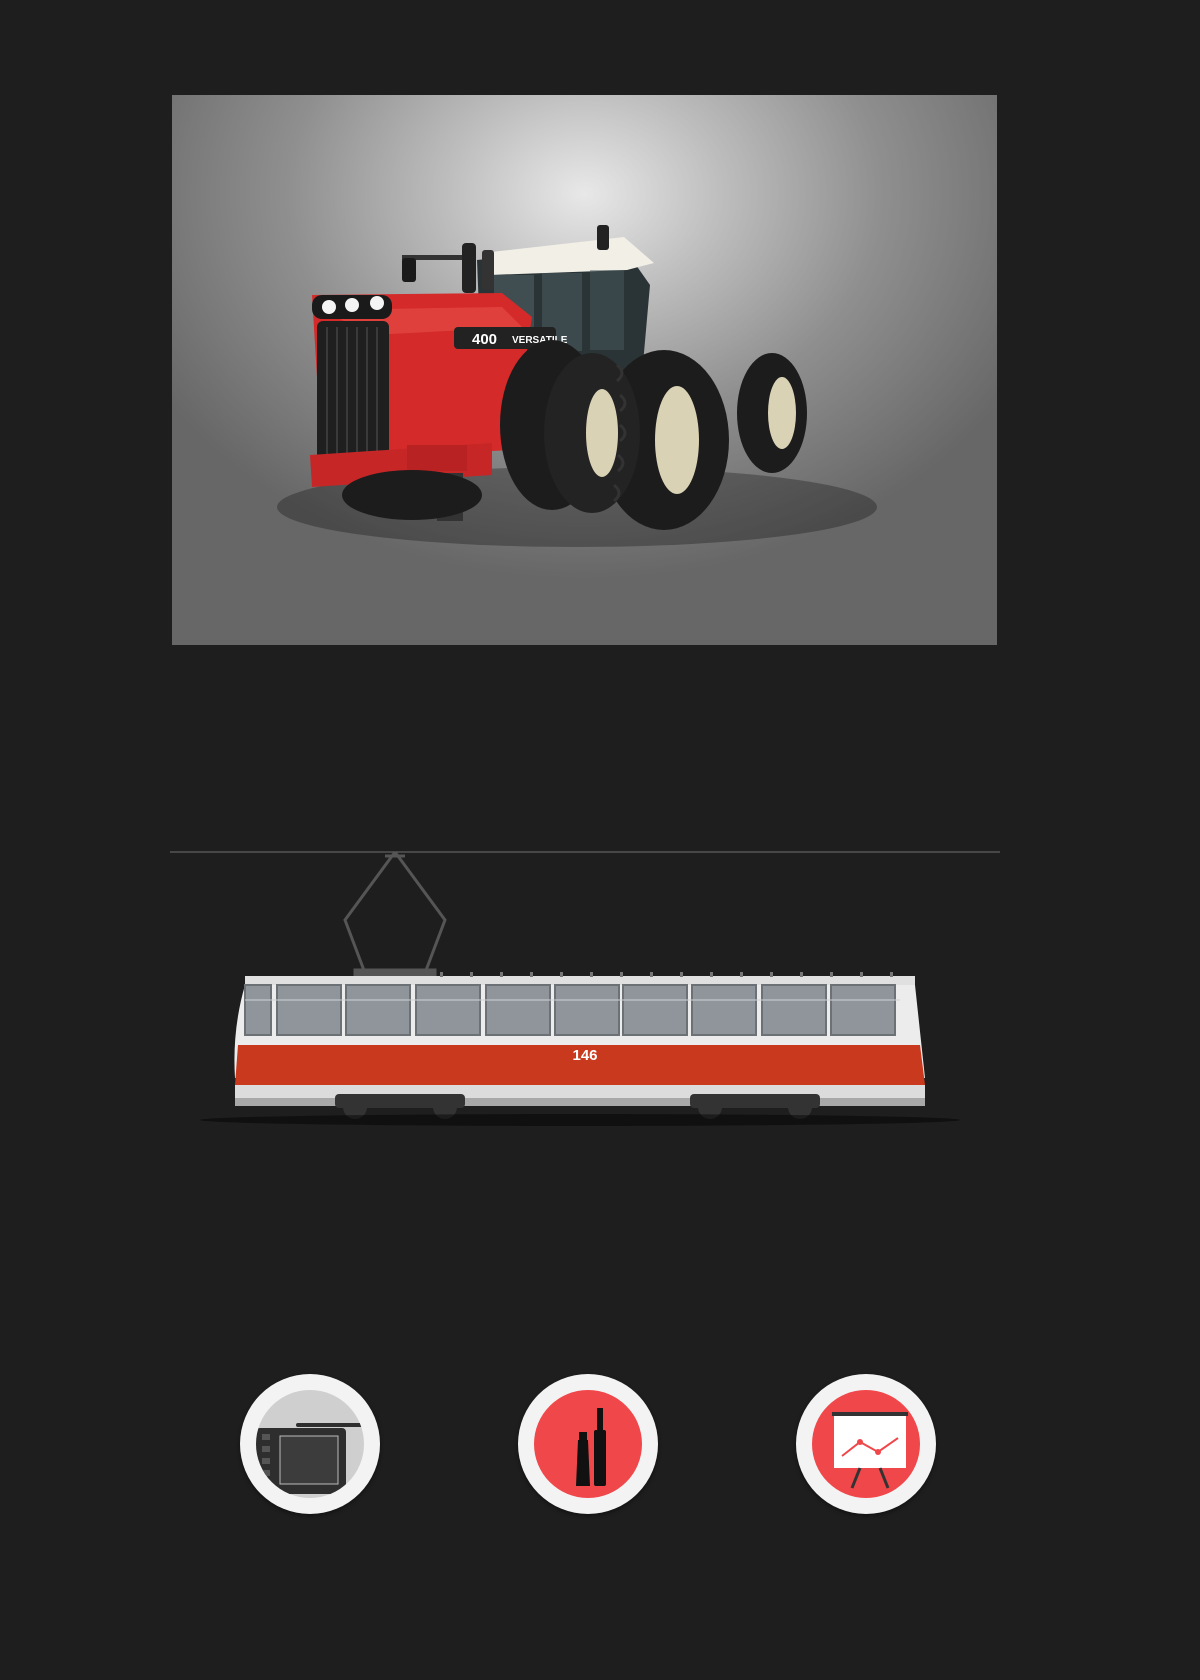 The height and width of the screenshot is (1680, 1200). I want to click on presentation-board-icon-button, so click(866, 1444).